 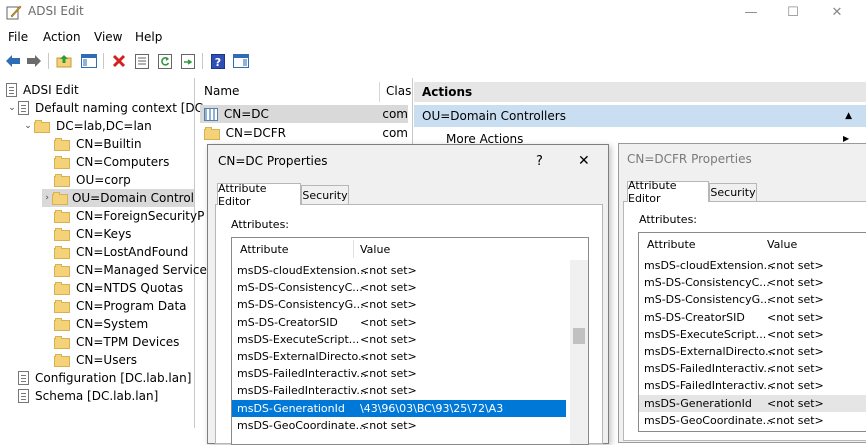 What do you see at coordinates (304, 133) in the screenshot?
I see `list-item-cn-dcfr: CN=DCFR com` at bounding box center [304, 133].